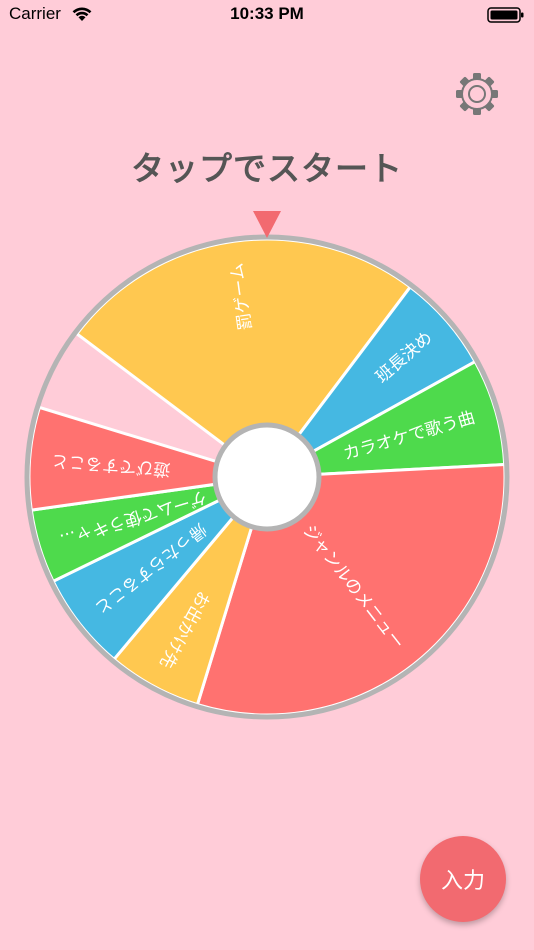 The width and height of the screenshot is (534, 950). Describe the element at coordinates (267, 224) in the screenshot. I see `pointer-marker` at that location.